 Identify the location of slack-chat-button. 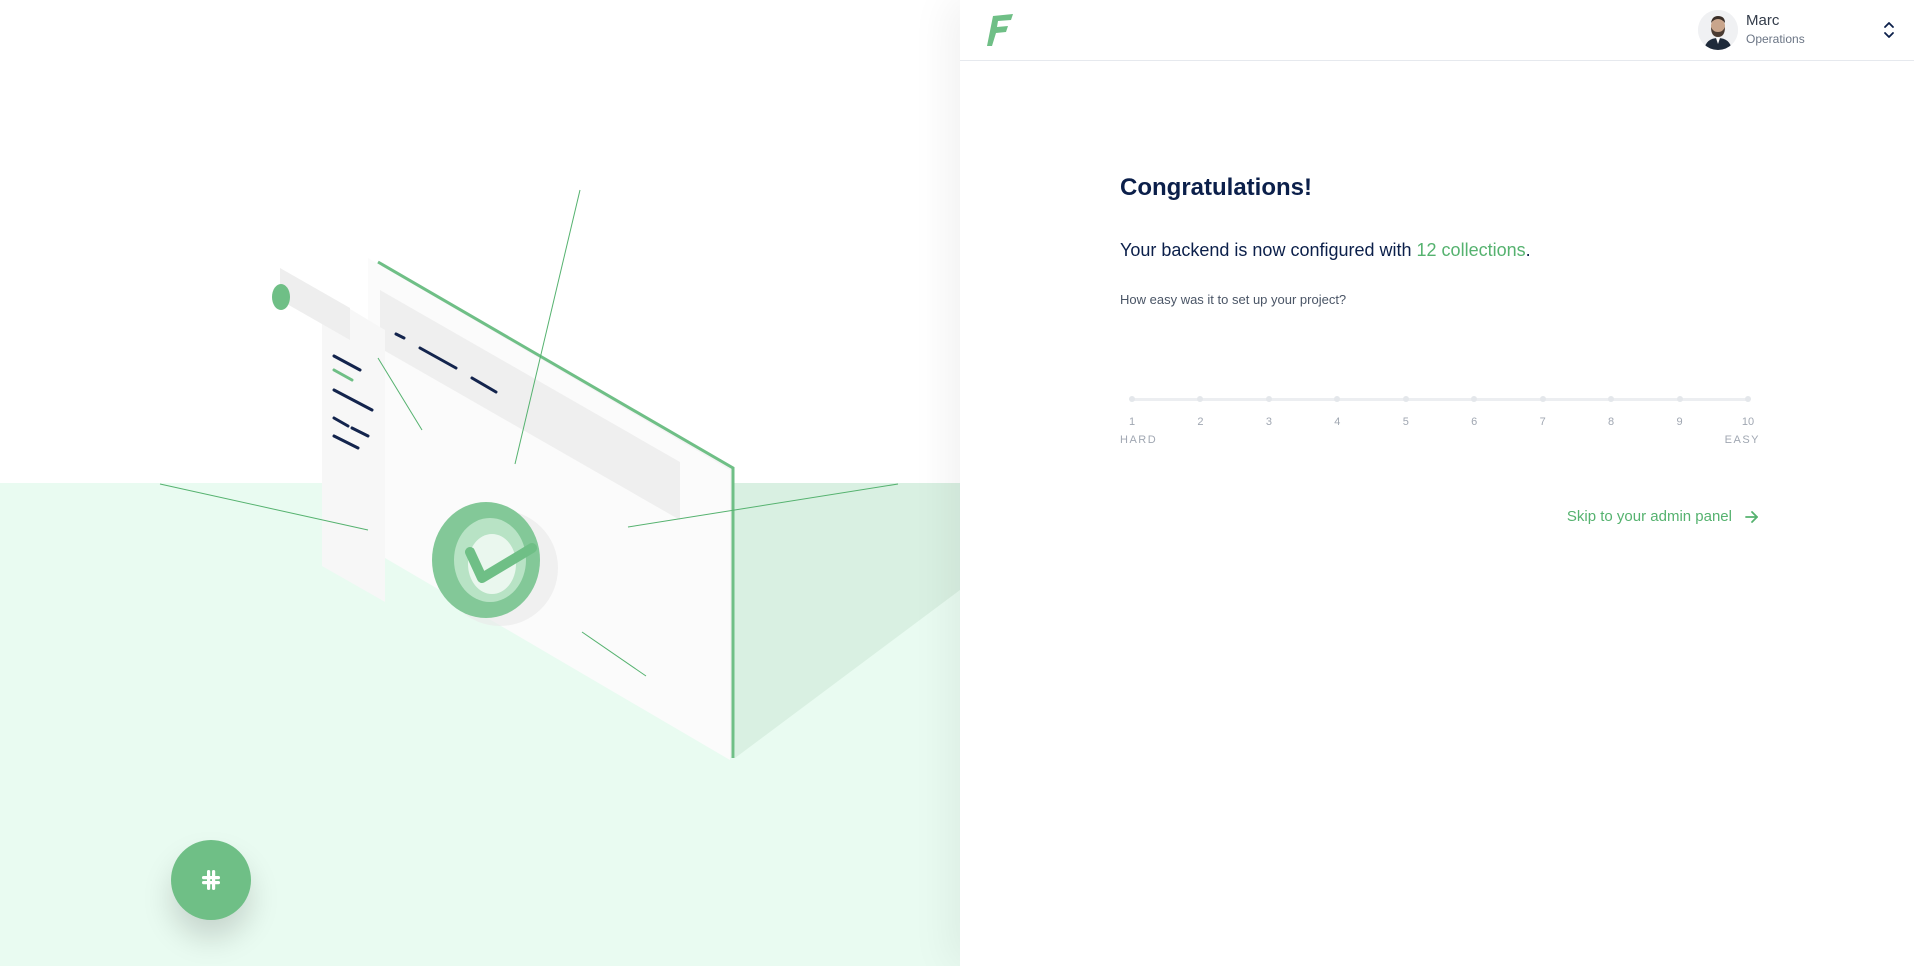
(211, 880).